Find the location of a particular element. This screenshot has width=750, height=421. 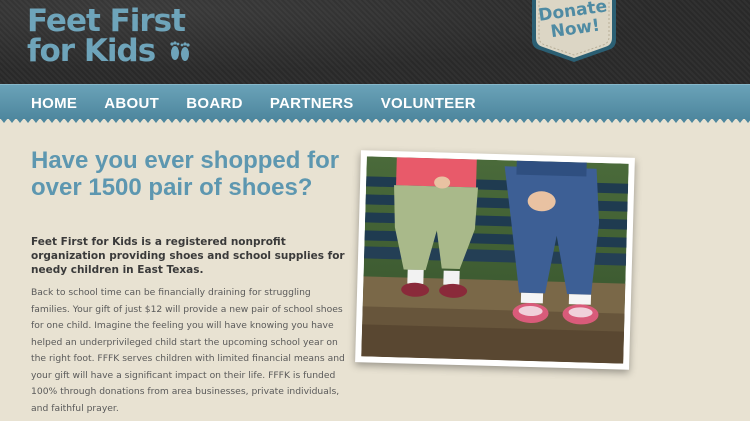

site-logo: Feet First for Kids is located at coordinates (109, 37).